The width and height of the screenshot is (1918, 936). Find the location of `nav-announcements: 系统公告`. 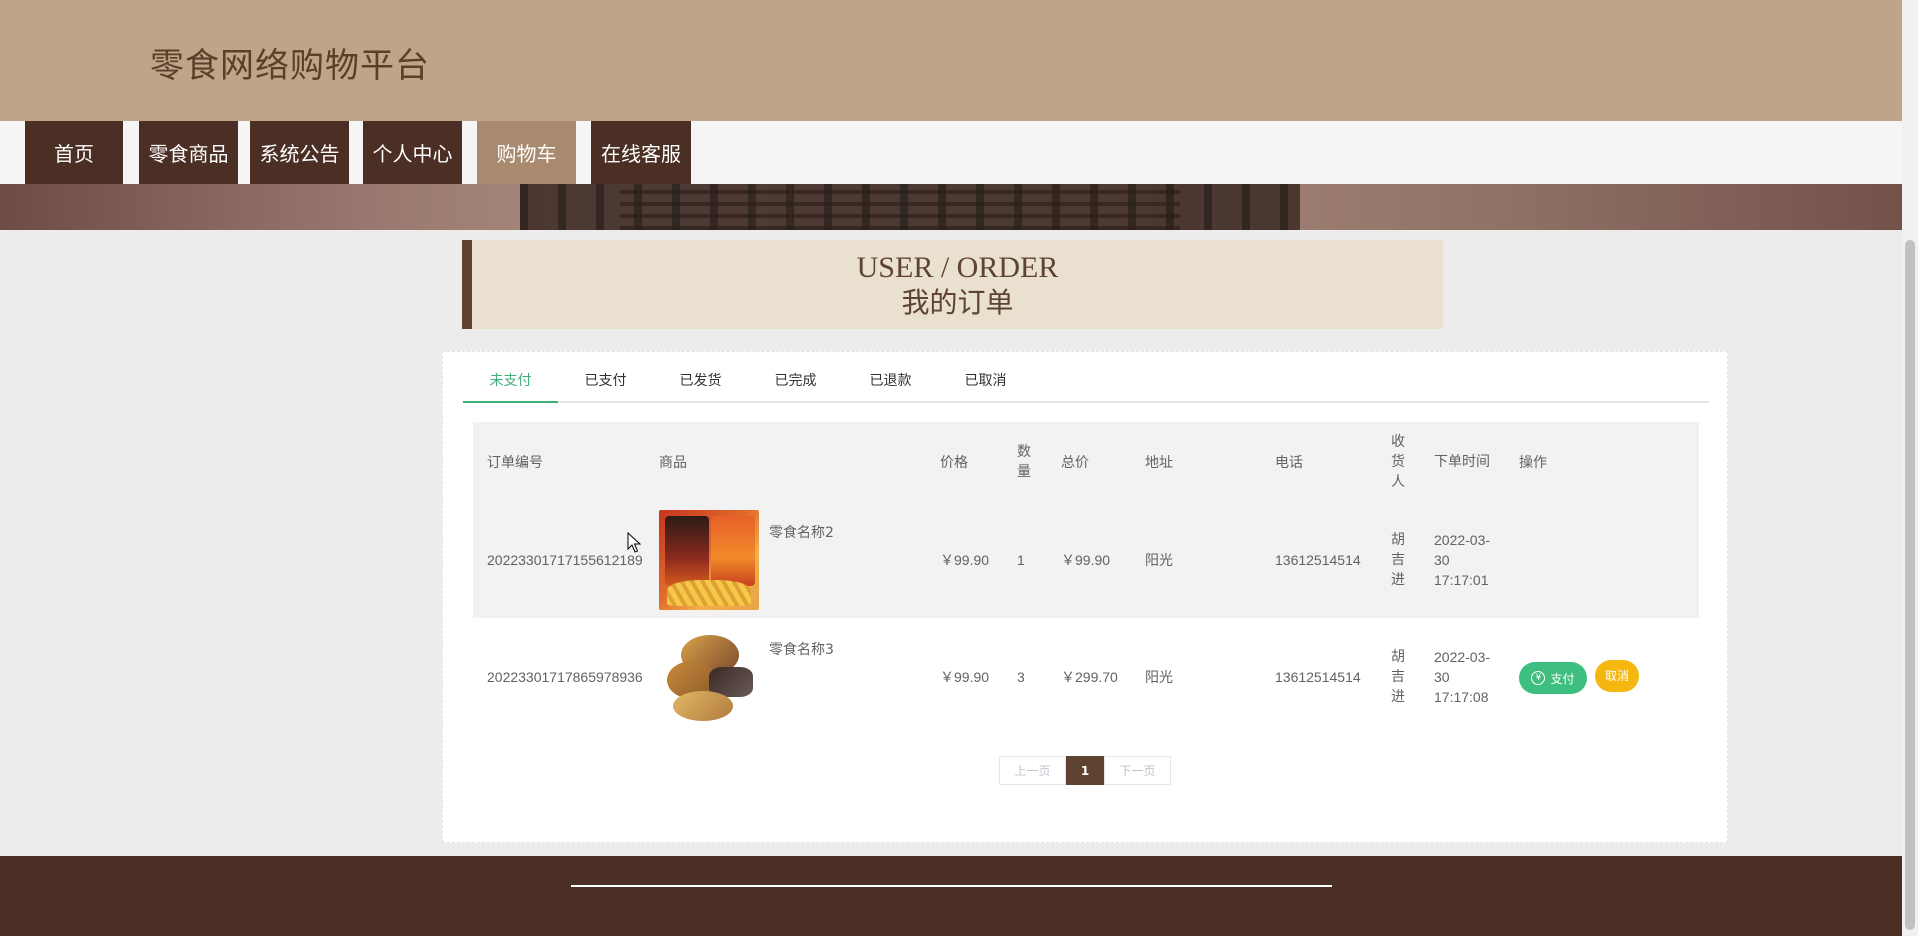

nav-announcements: 系统公告 is located at coordinates (299, 152).